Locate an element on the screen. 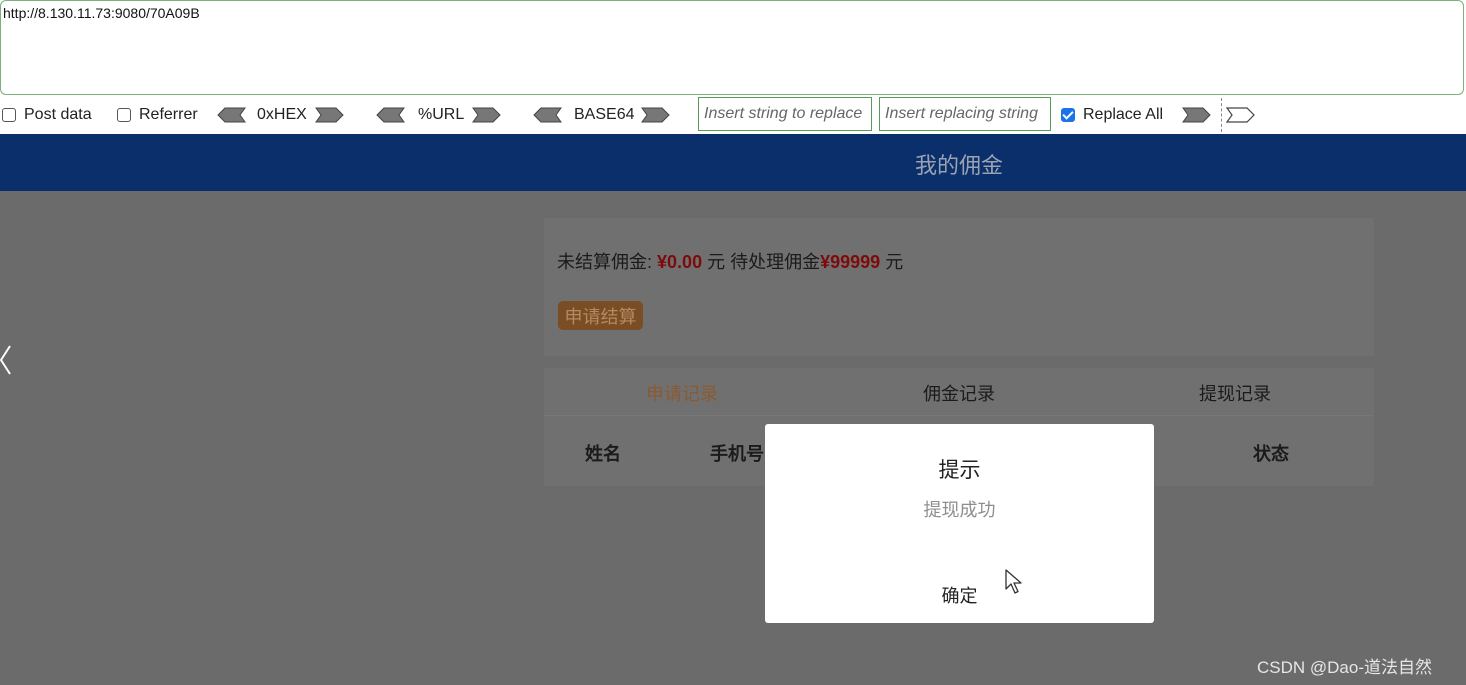  commission-summary-card: 未结算佣金: ¥0.00 元 待处理佣金¥99999 元 申请结算 is located at coordinates (959, 287).